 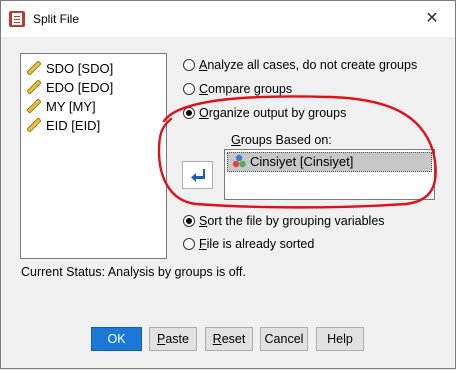 I want to click on radio-mnemonic: F, so click(x=203, y=244).